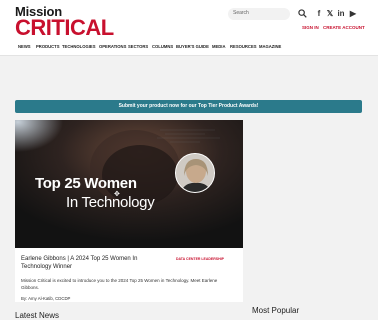 This screenshot has height=320, width=378. I want to click on nav-resources: RESOURCES, so click(243, 46).